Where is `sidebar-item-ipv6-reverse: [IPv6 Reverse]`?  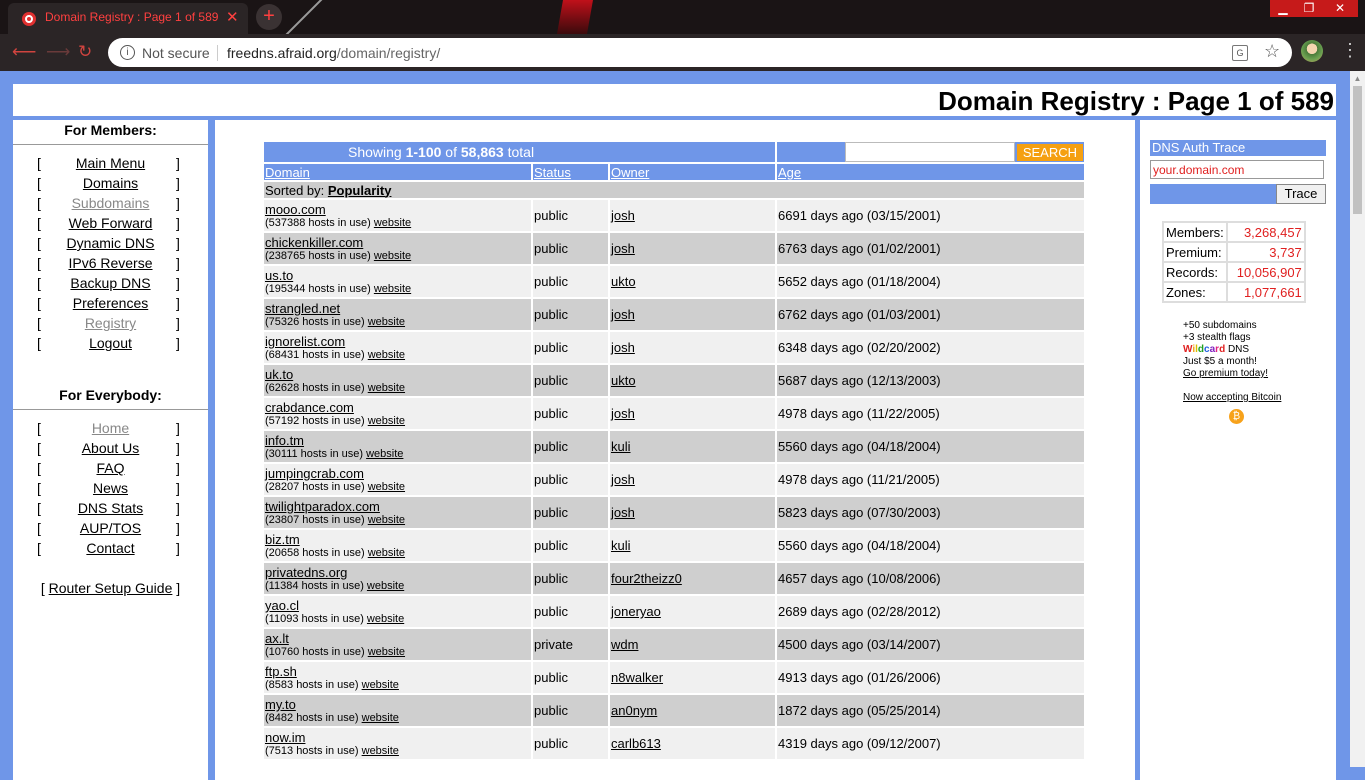
sidebar-item-ipv6-reverse: [IPv6 Reverse] is located at coordinates (110, 265).